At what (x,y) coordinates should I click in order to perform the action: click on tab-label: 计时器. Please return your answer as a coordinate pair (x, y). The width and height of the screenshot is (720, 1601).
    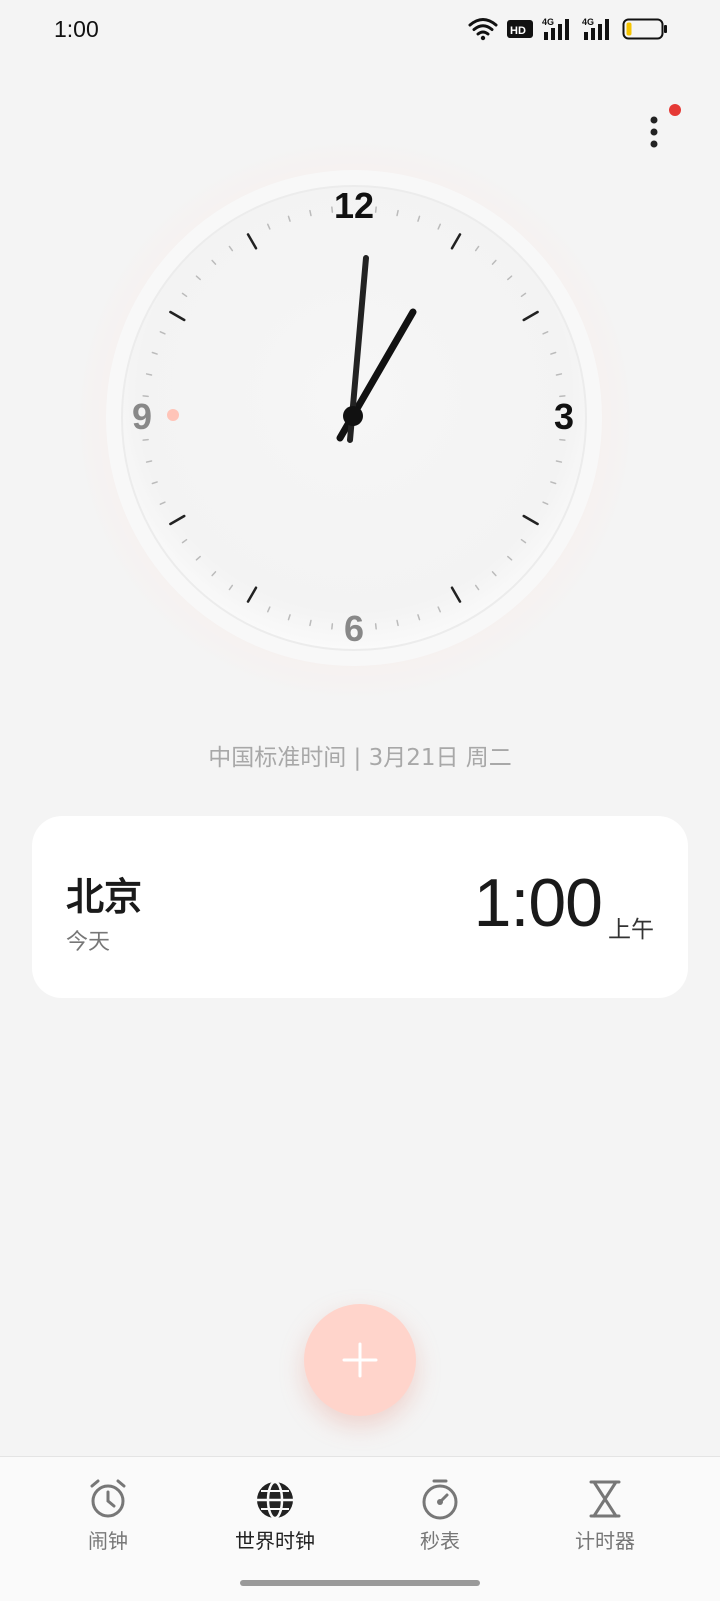
    Looking at the image, I should click on (605, 1541).